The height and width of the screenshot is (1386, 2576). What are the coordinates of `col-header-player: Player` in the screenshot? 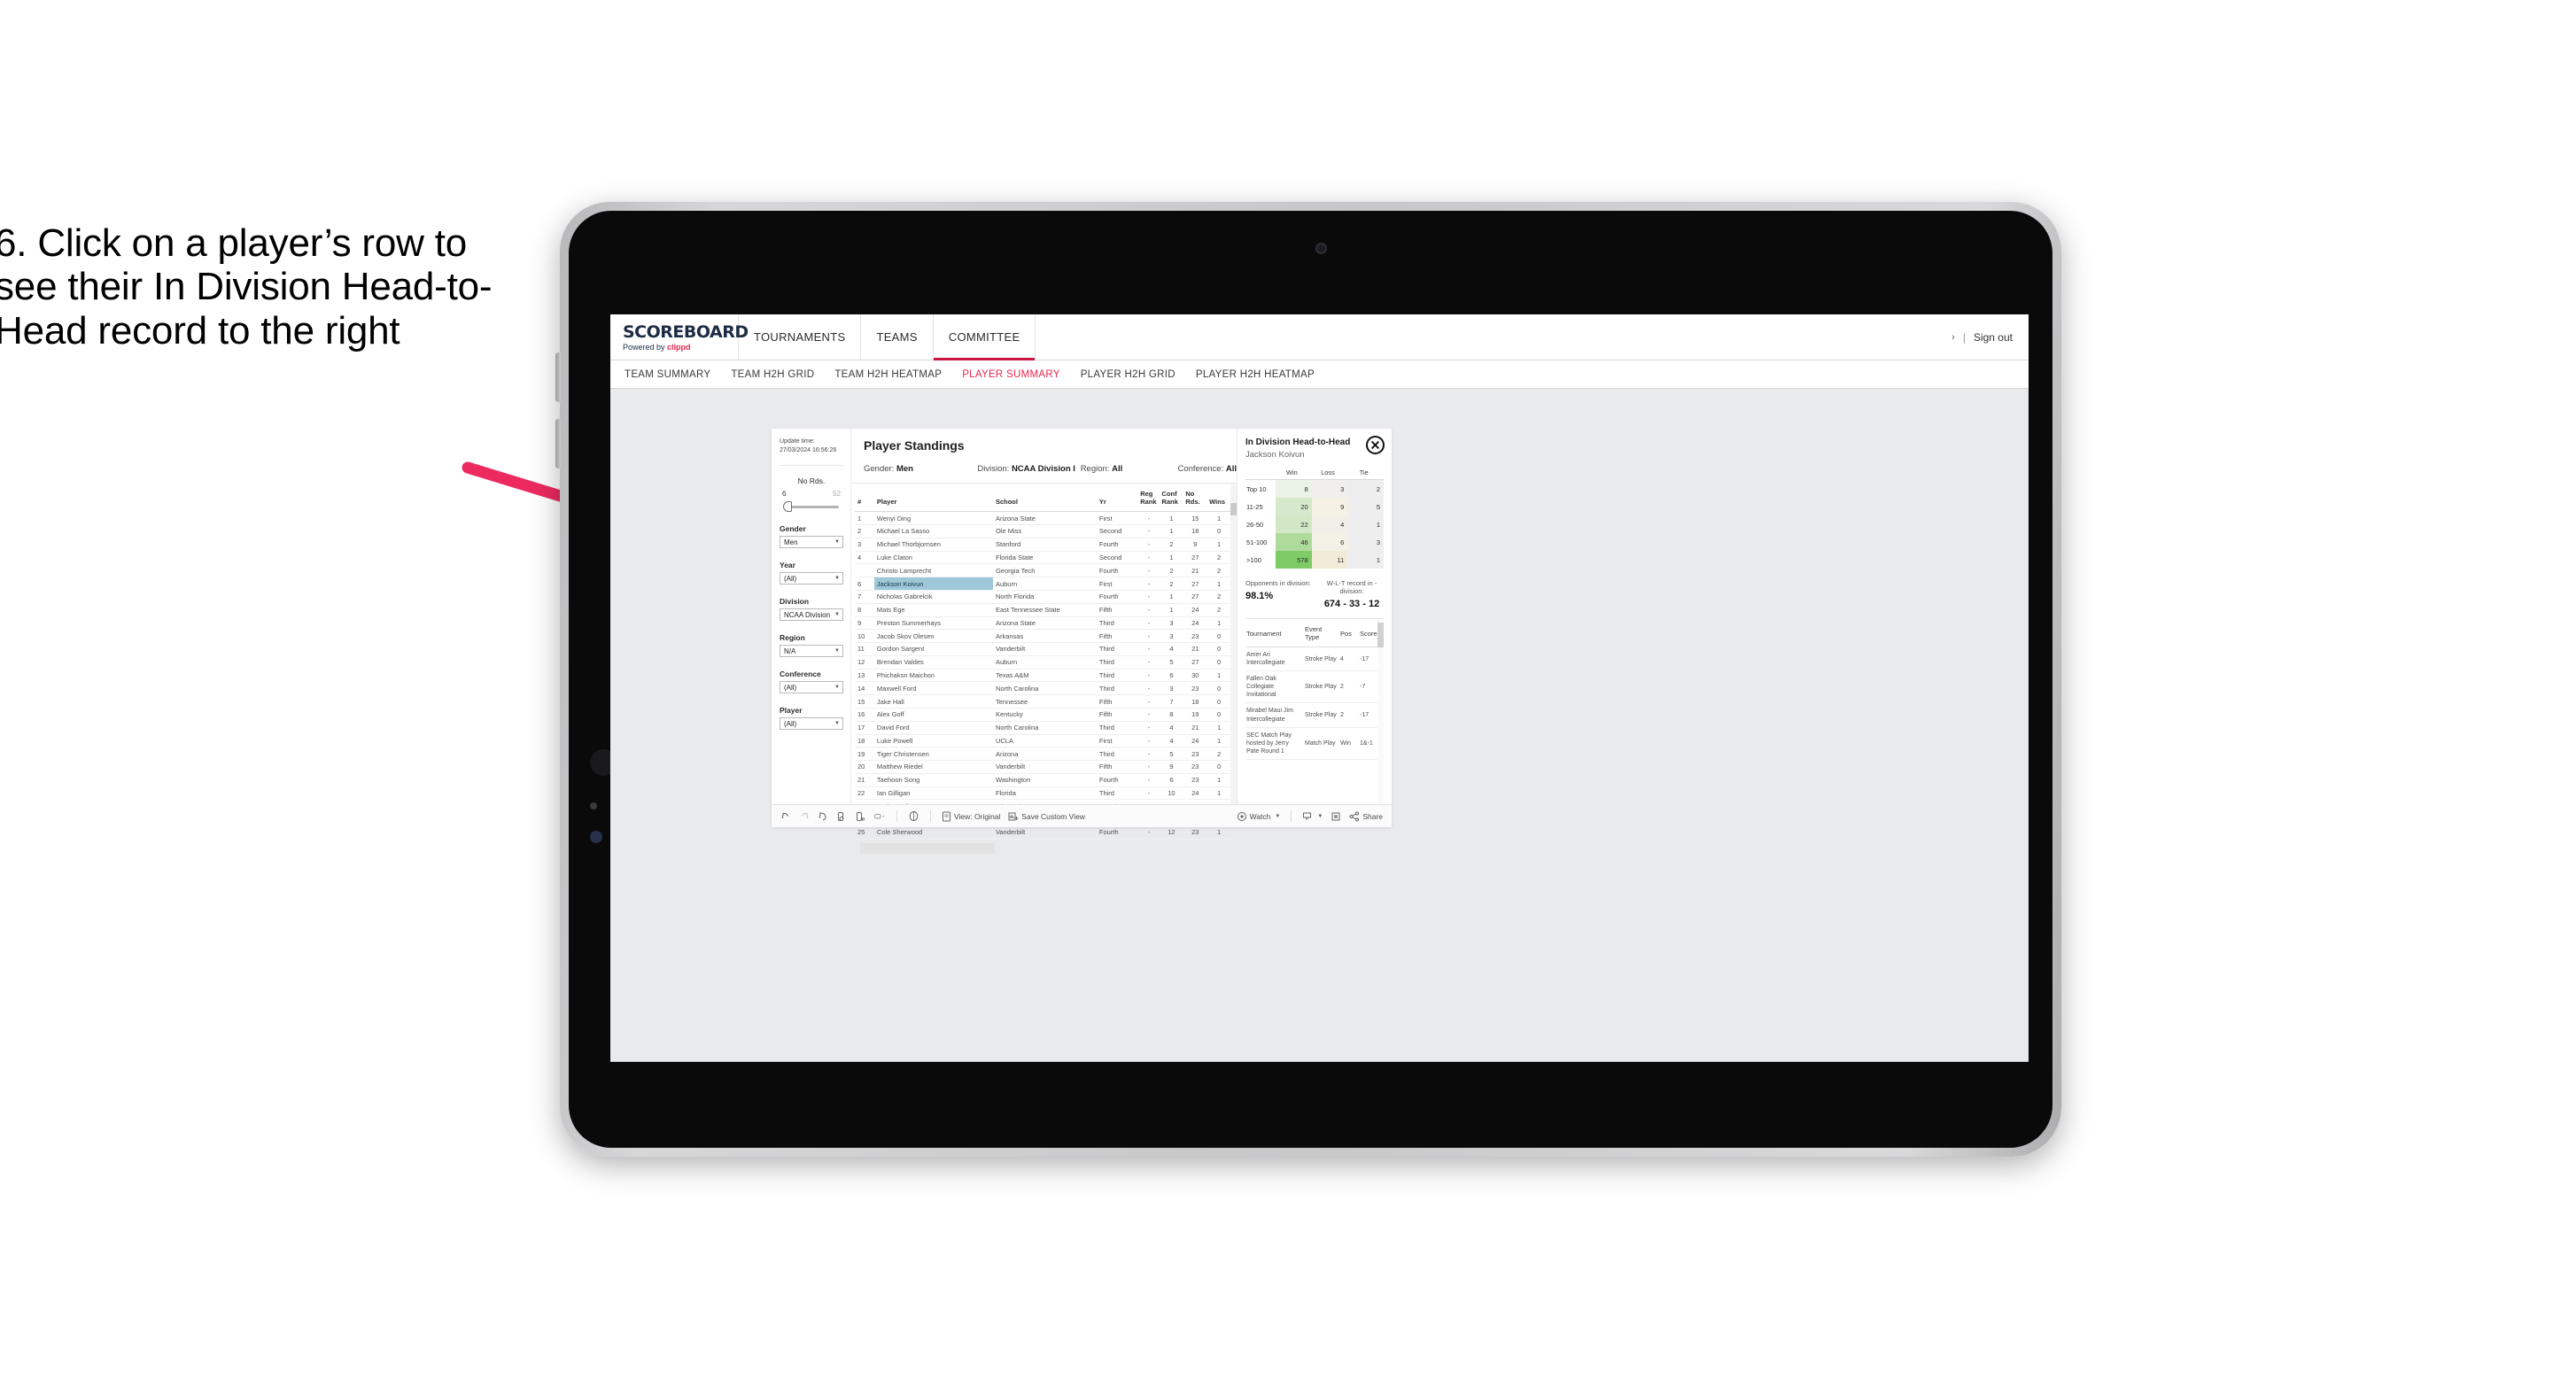 It's located at (933, 498).